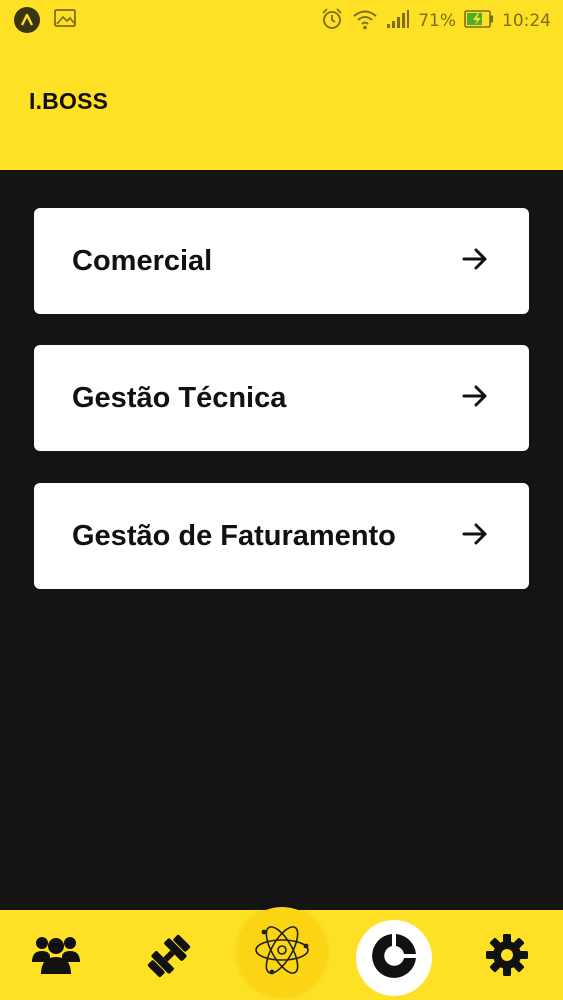  Describe the element at coordinates (234, 535) in the screenshot. I see `menu-item-label: Gestão de Faturamento` at that location.